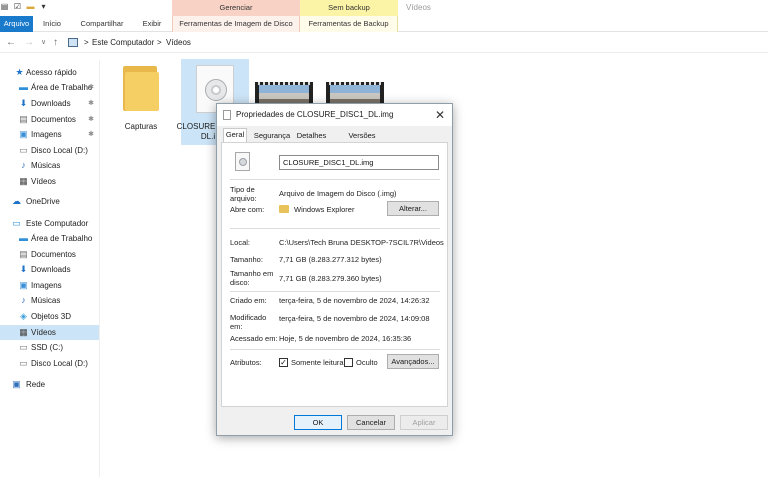  Describe the element at coordinates (55, 43) in the screenshot. I see `up-arrow-icon: ↑` at that location.